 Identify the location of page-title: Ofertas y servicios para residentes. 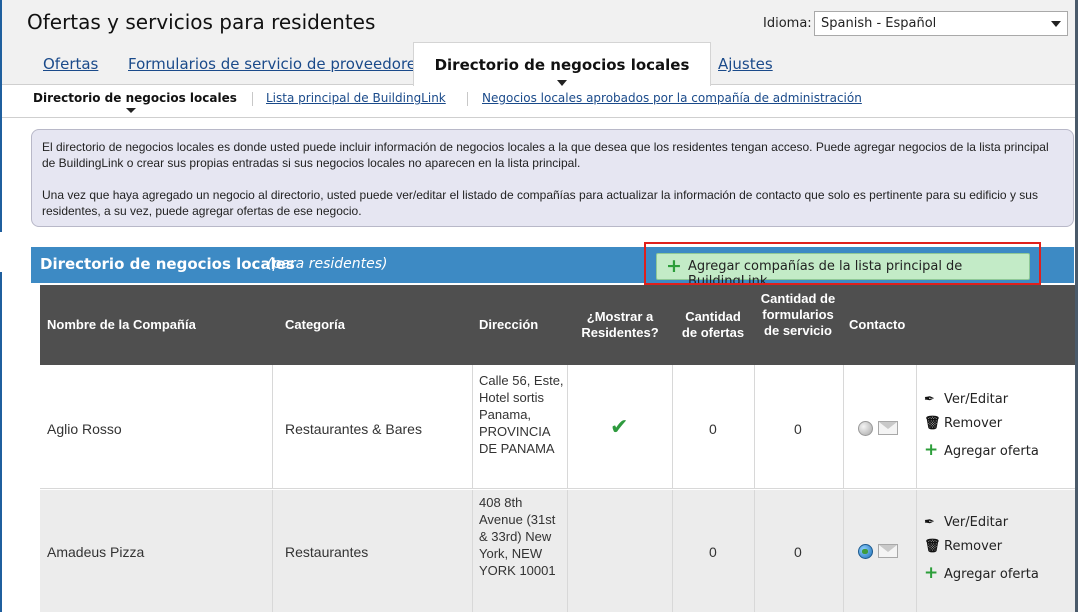
(201, 22).